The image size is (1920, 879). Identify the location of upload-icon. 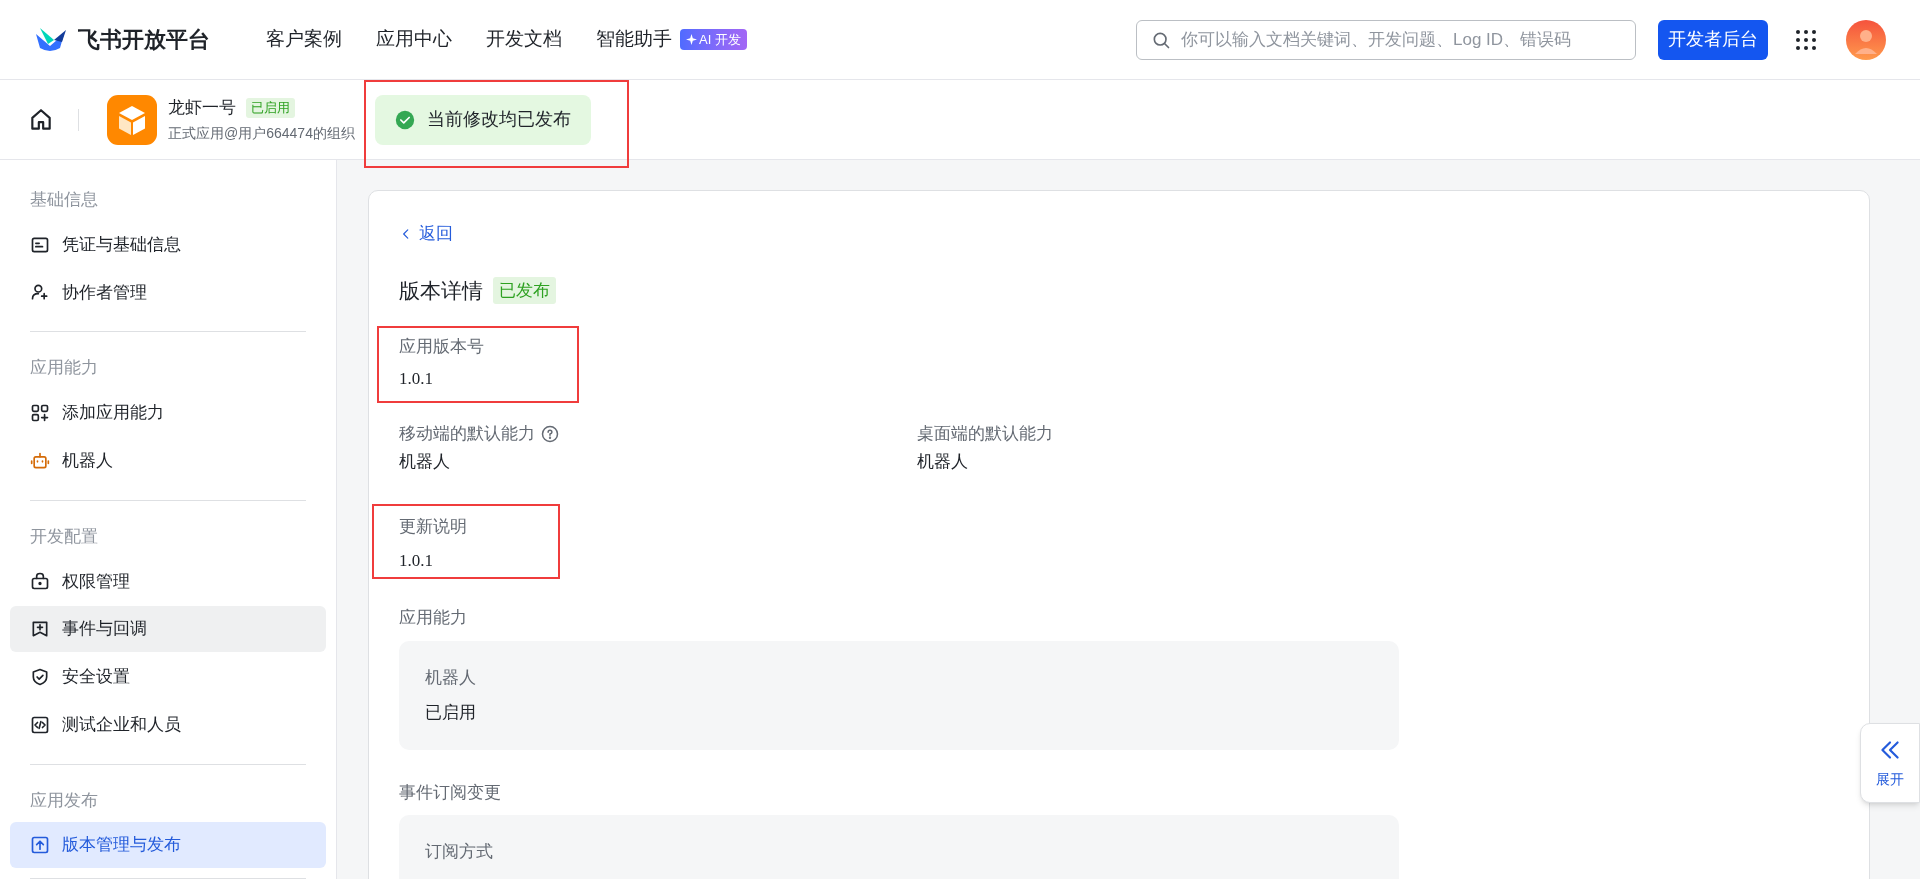
(40, 845).